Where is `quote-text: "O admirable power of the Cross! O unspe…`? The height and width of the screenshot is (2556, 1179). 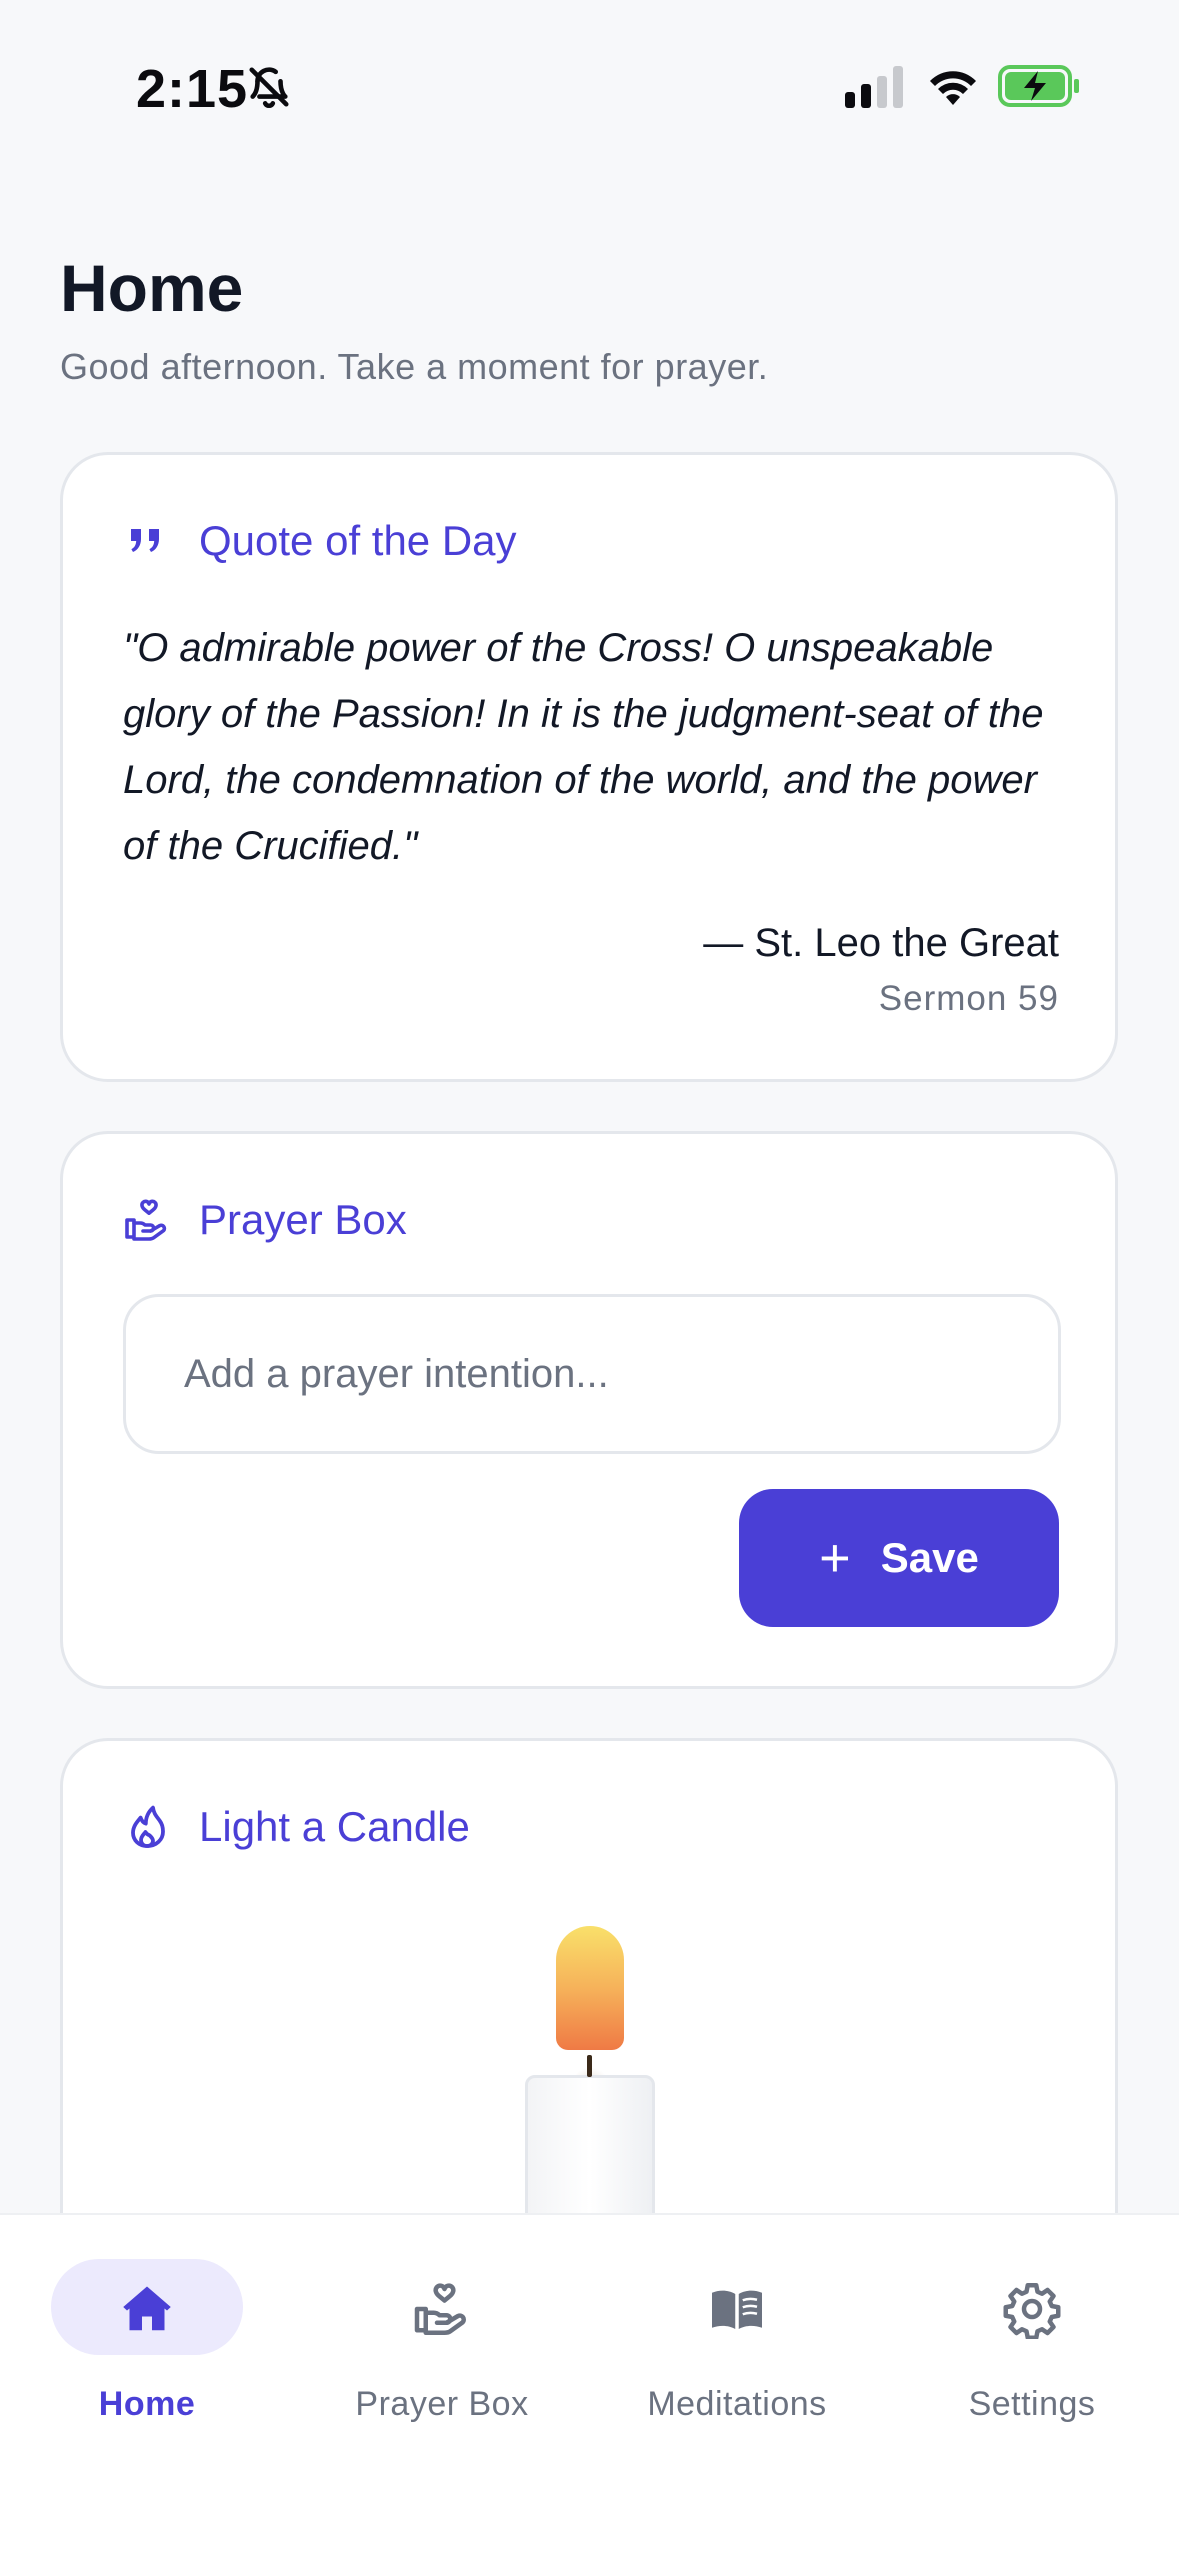 quote-text: "O admirable power of the Cross! O unspe… is located at coordinates (583, 747).